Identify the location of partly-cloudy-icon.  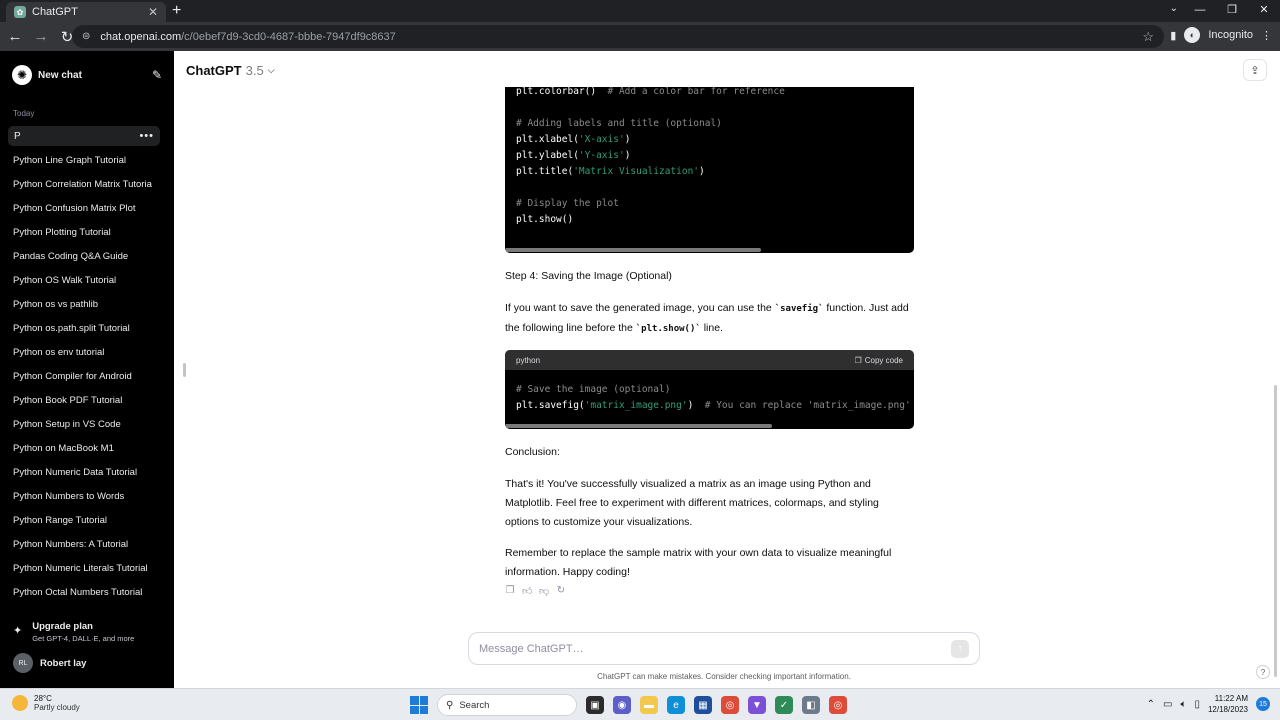
(20, 703).